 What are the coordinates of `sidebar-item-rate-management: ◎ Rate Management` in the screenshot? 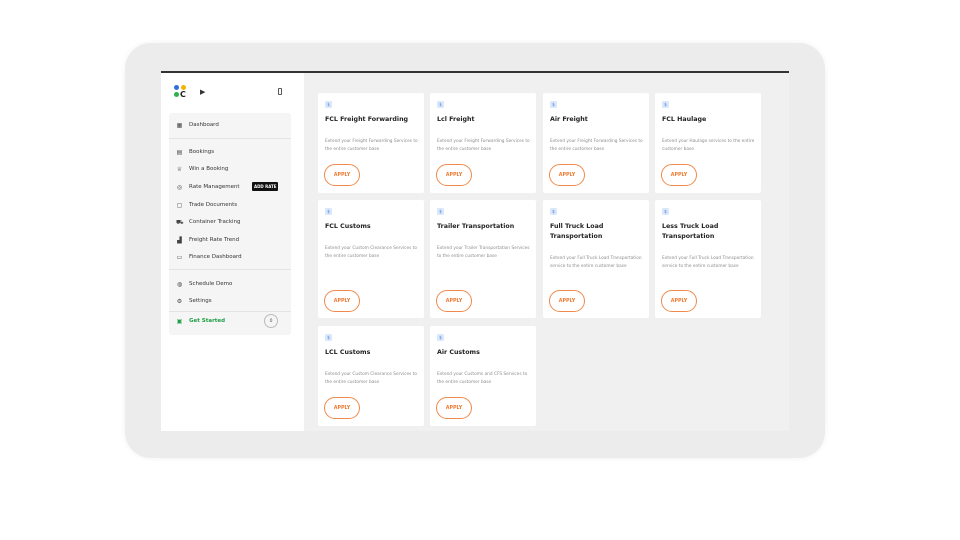 It's located at (208, 187).